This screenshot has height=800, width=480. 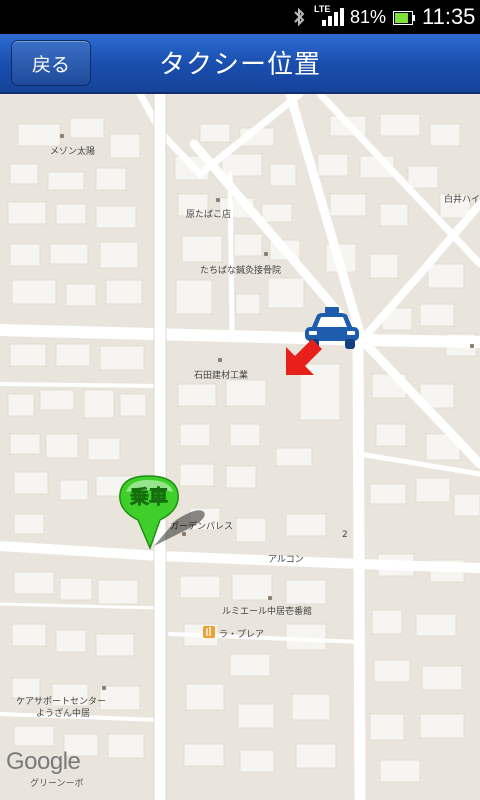 What do you see at coordinates (209, 215) in the screenshot?
I see `place-label-hara-tobacco: 原たばこ店` at bounding box center [209, 215].